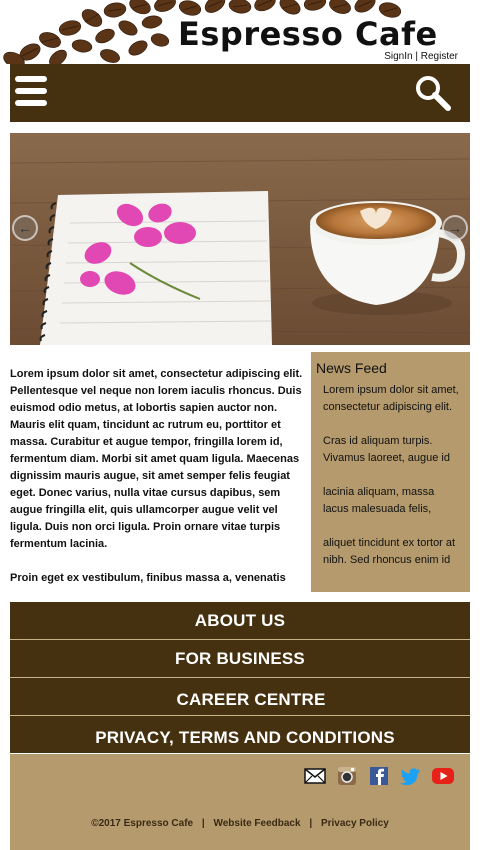 Image resolution: width=480 pixels, height=850 pixels. I want to click on brand-title: Espresso Cafe, so click(308, 34).